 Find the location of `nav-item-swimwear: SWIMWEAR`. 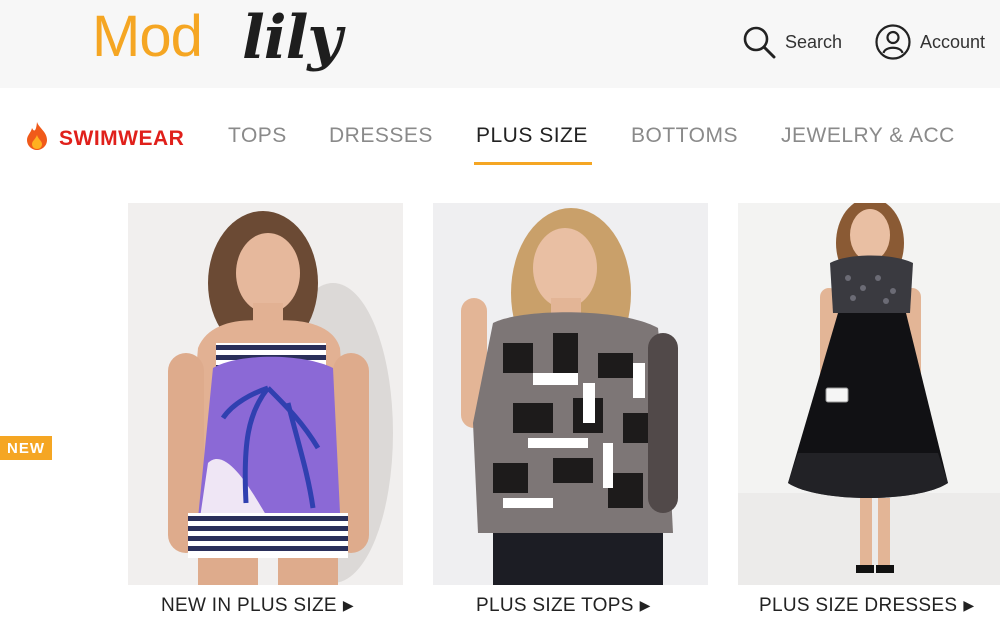

nav-item-swimwear: SWIMWEAR is located at coordinates (104, 139).